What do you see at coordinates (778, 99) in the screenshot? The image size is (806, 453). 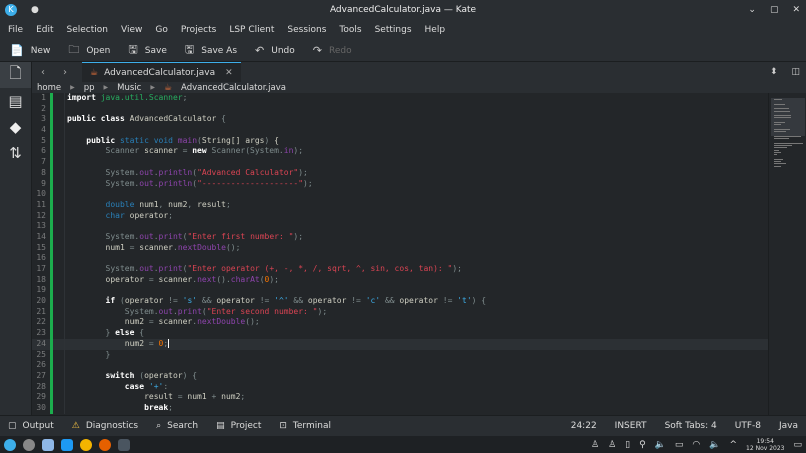 I see `minimap-line` at bounding box center [778, 99].